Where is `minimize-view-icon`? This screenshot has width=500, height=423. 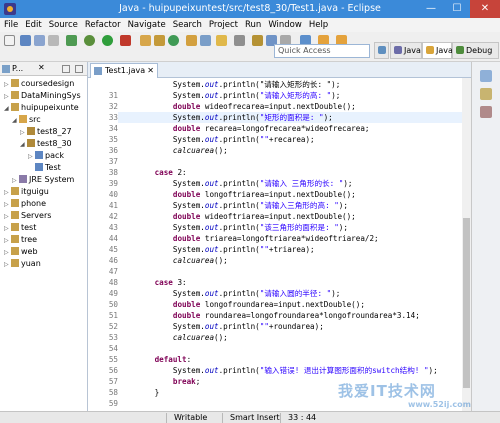 minimize-view-icon is located at coordinates (66, 69).